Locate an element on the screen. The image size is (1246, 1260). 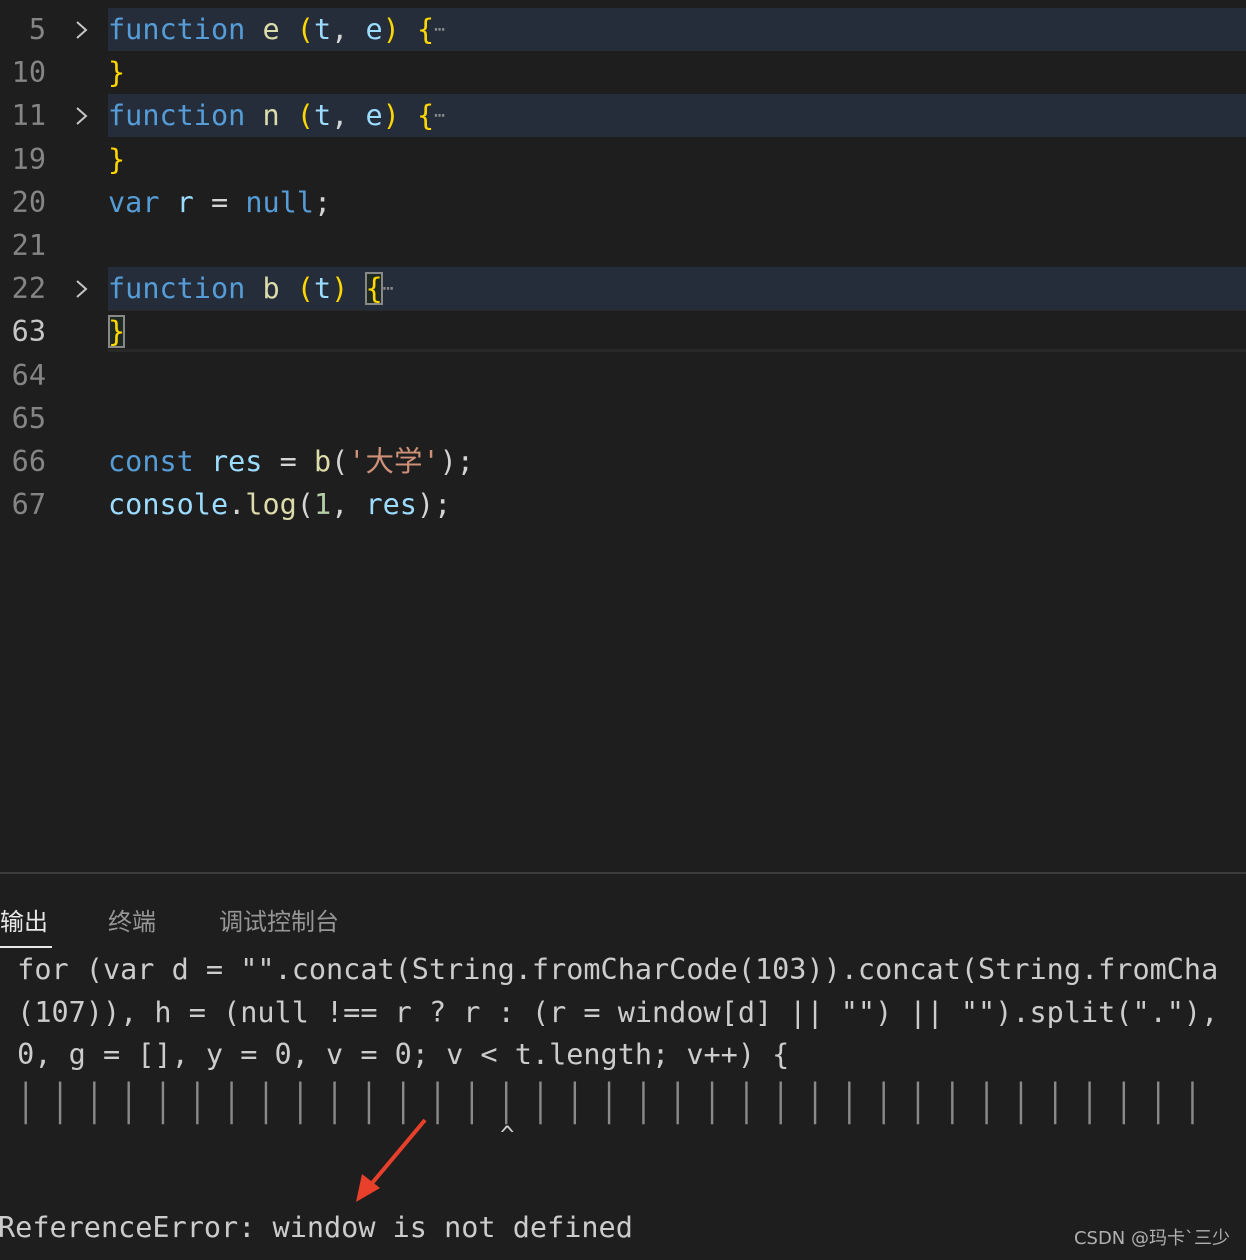
line-number: 22 is located at coordinates (28, 289).